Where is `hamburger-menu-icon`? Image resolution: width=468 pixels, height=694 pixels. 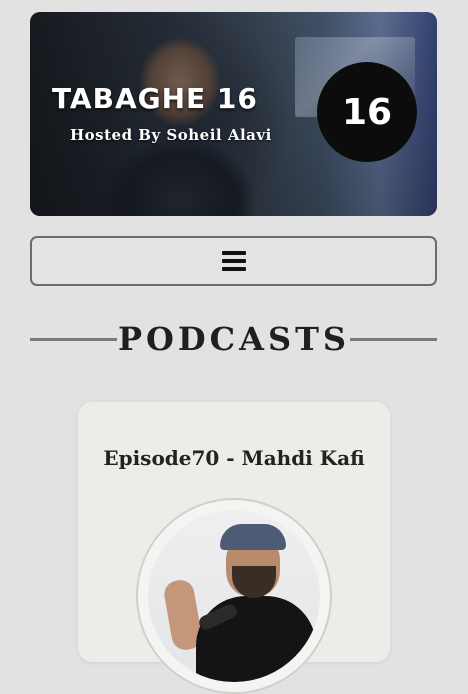
hamburger-menu-icon is located at coordinates (233, 261).